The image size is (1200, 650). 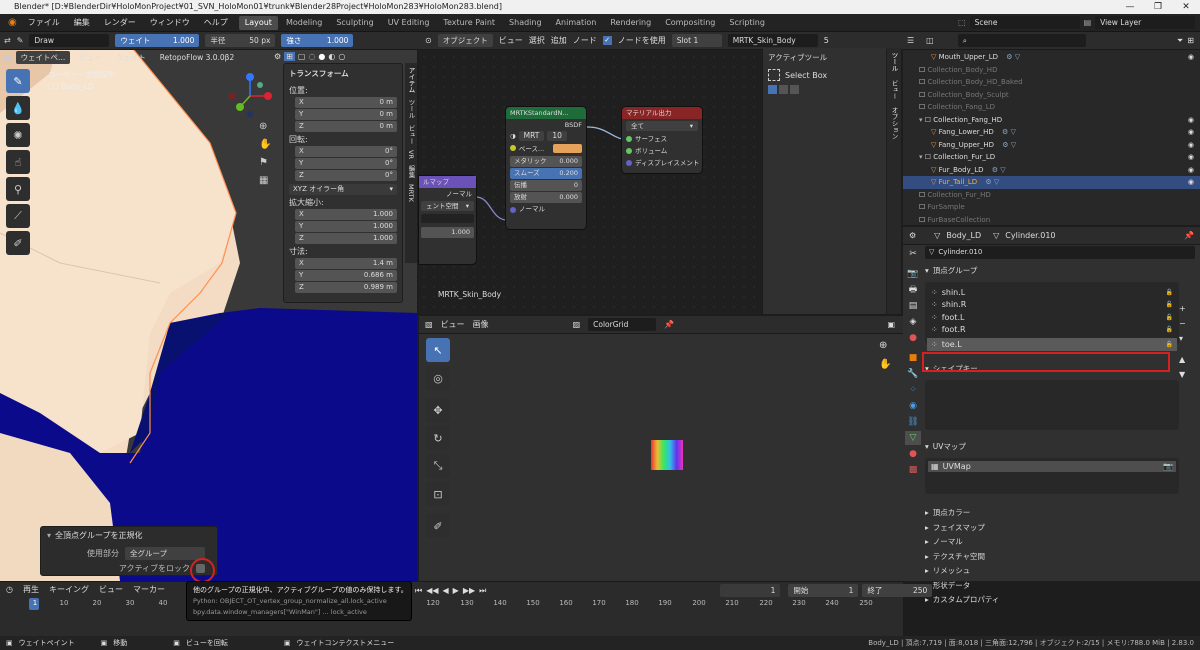 I want to click on node-normal-map: ルマップ ノーマル ェント空間 ▾ 1.000, so click(x=447, y=220).